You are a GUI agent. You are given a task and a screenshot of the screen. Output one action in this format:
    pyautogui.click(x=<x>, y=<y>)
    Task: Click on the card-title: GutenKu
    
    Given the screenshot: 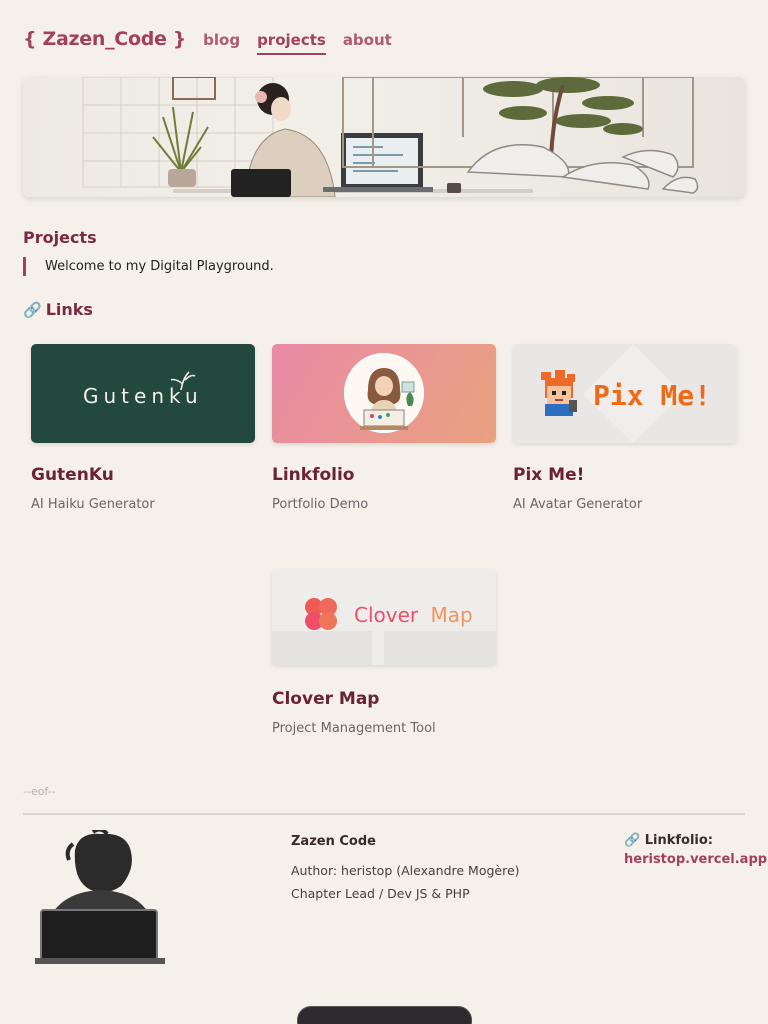 What is the action you would take?
    pyautogui.click(x=143, y=475)
    